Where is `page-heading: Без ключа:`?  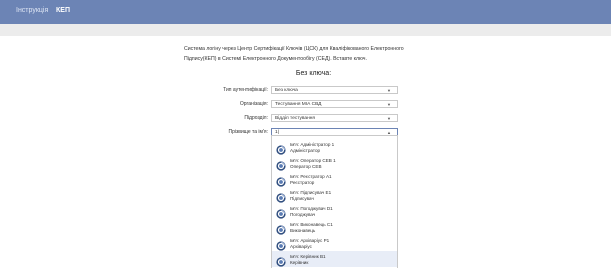 page-heading: Без ключа: is located at coordinates (313, 73).